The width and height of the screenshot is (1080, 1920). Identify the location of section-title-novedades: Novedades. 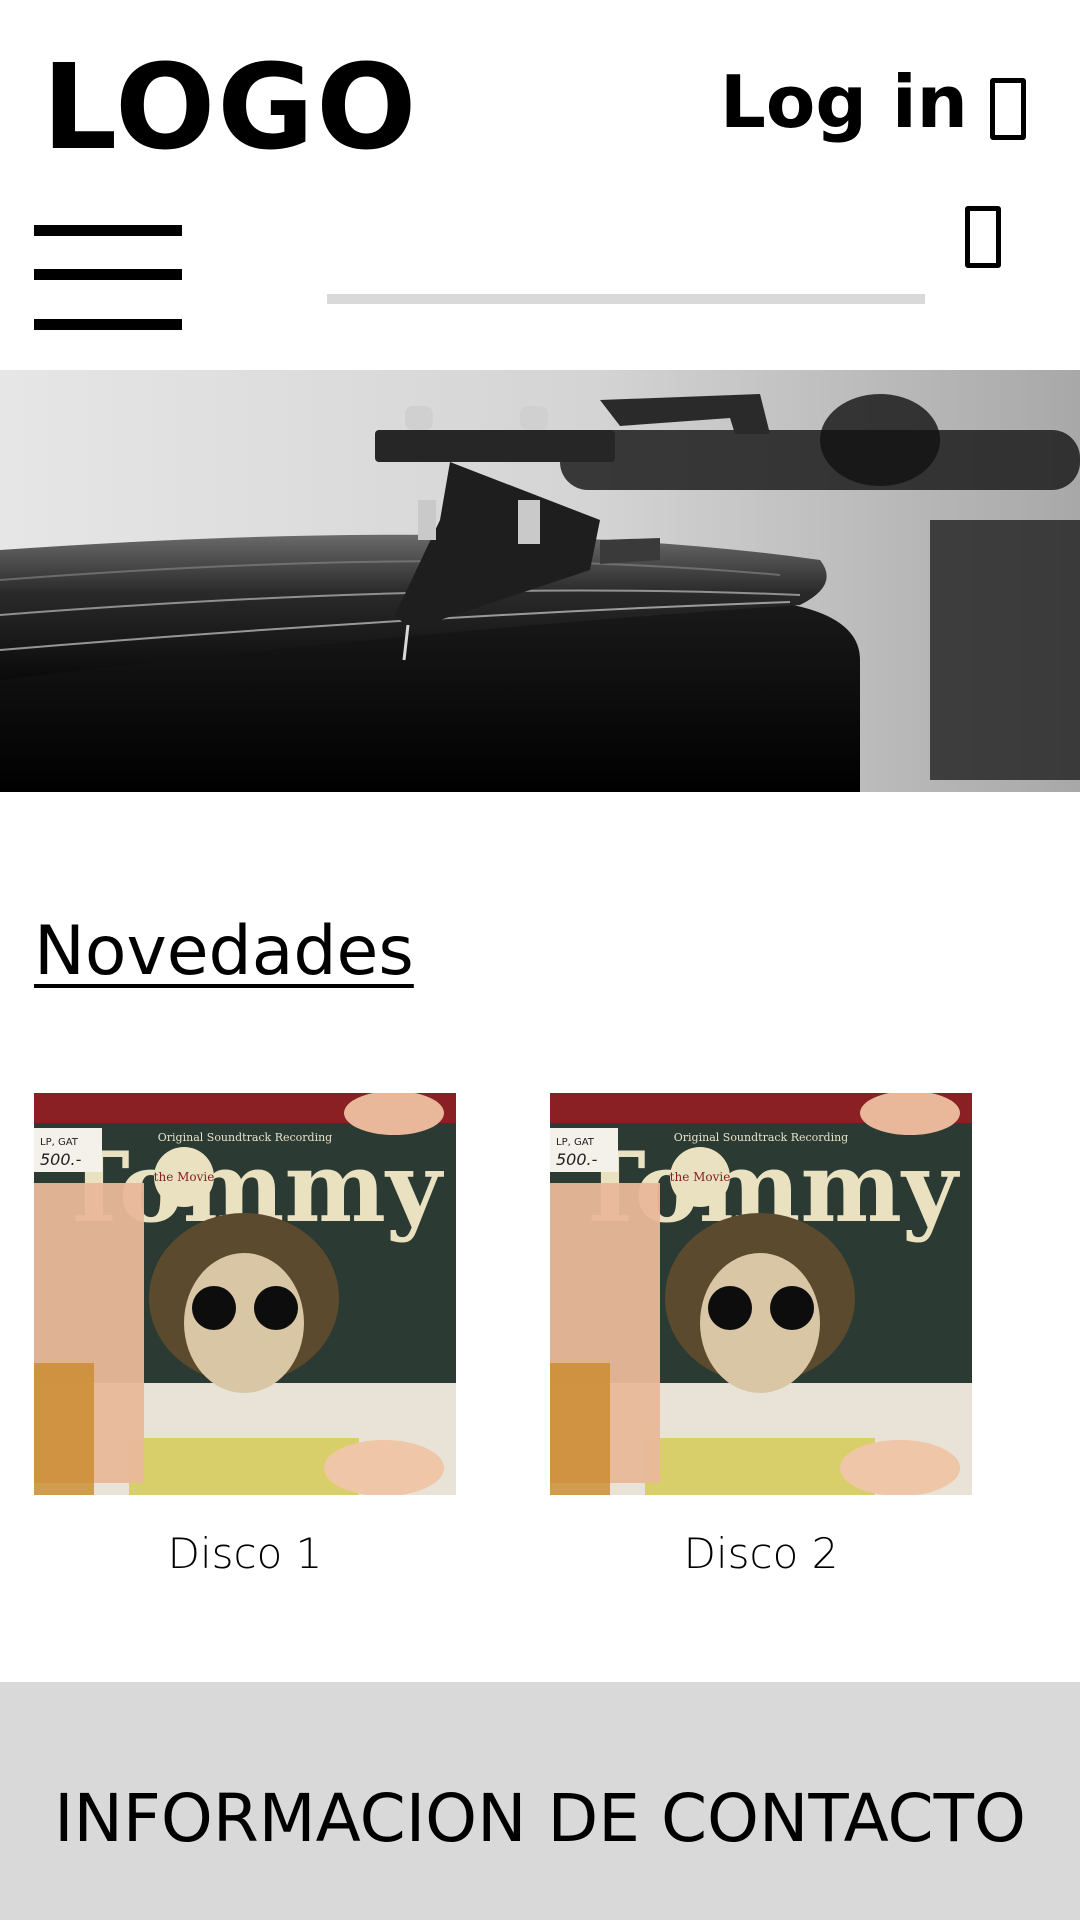
(224, 952).